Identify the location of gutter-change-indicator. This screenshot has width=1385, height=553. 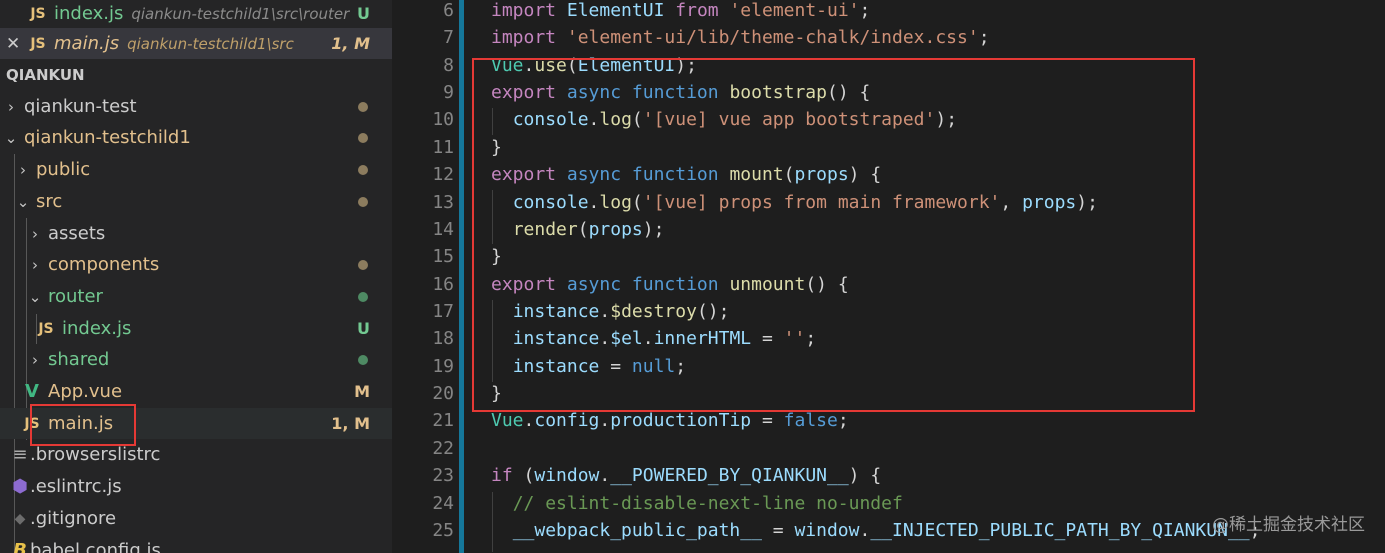
(461, 276).